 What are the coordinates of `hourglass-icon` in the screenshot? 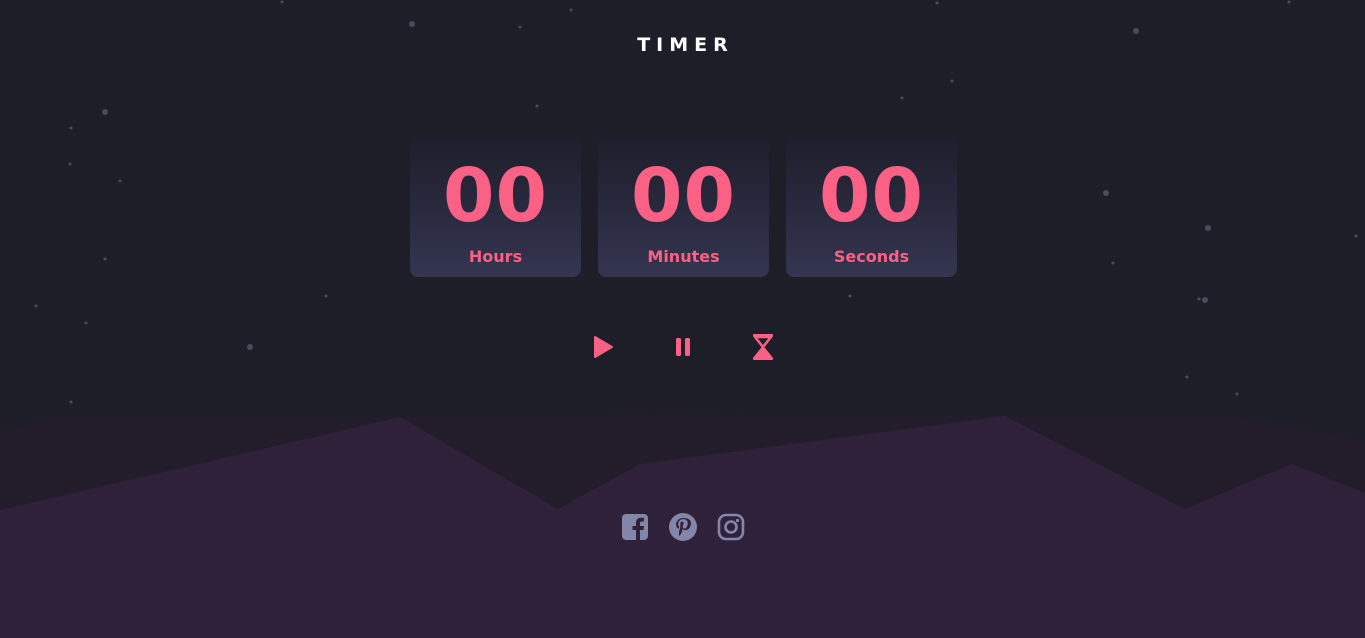 It's located at (763, 347).